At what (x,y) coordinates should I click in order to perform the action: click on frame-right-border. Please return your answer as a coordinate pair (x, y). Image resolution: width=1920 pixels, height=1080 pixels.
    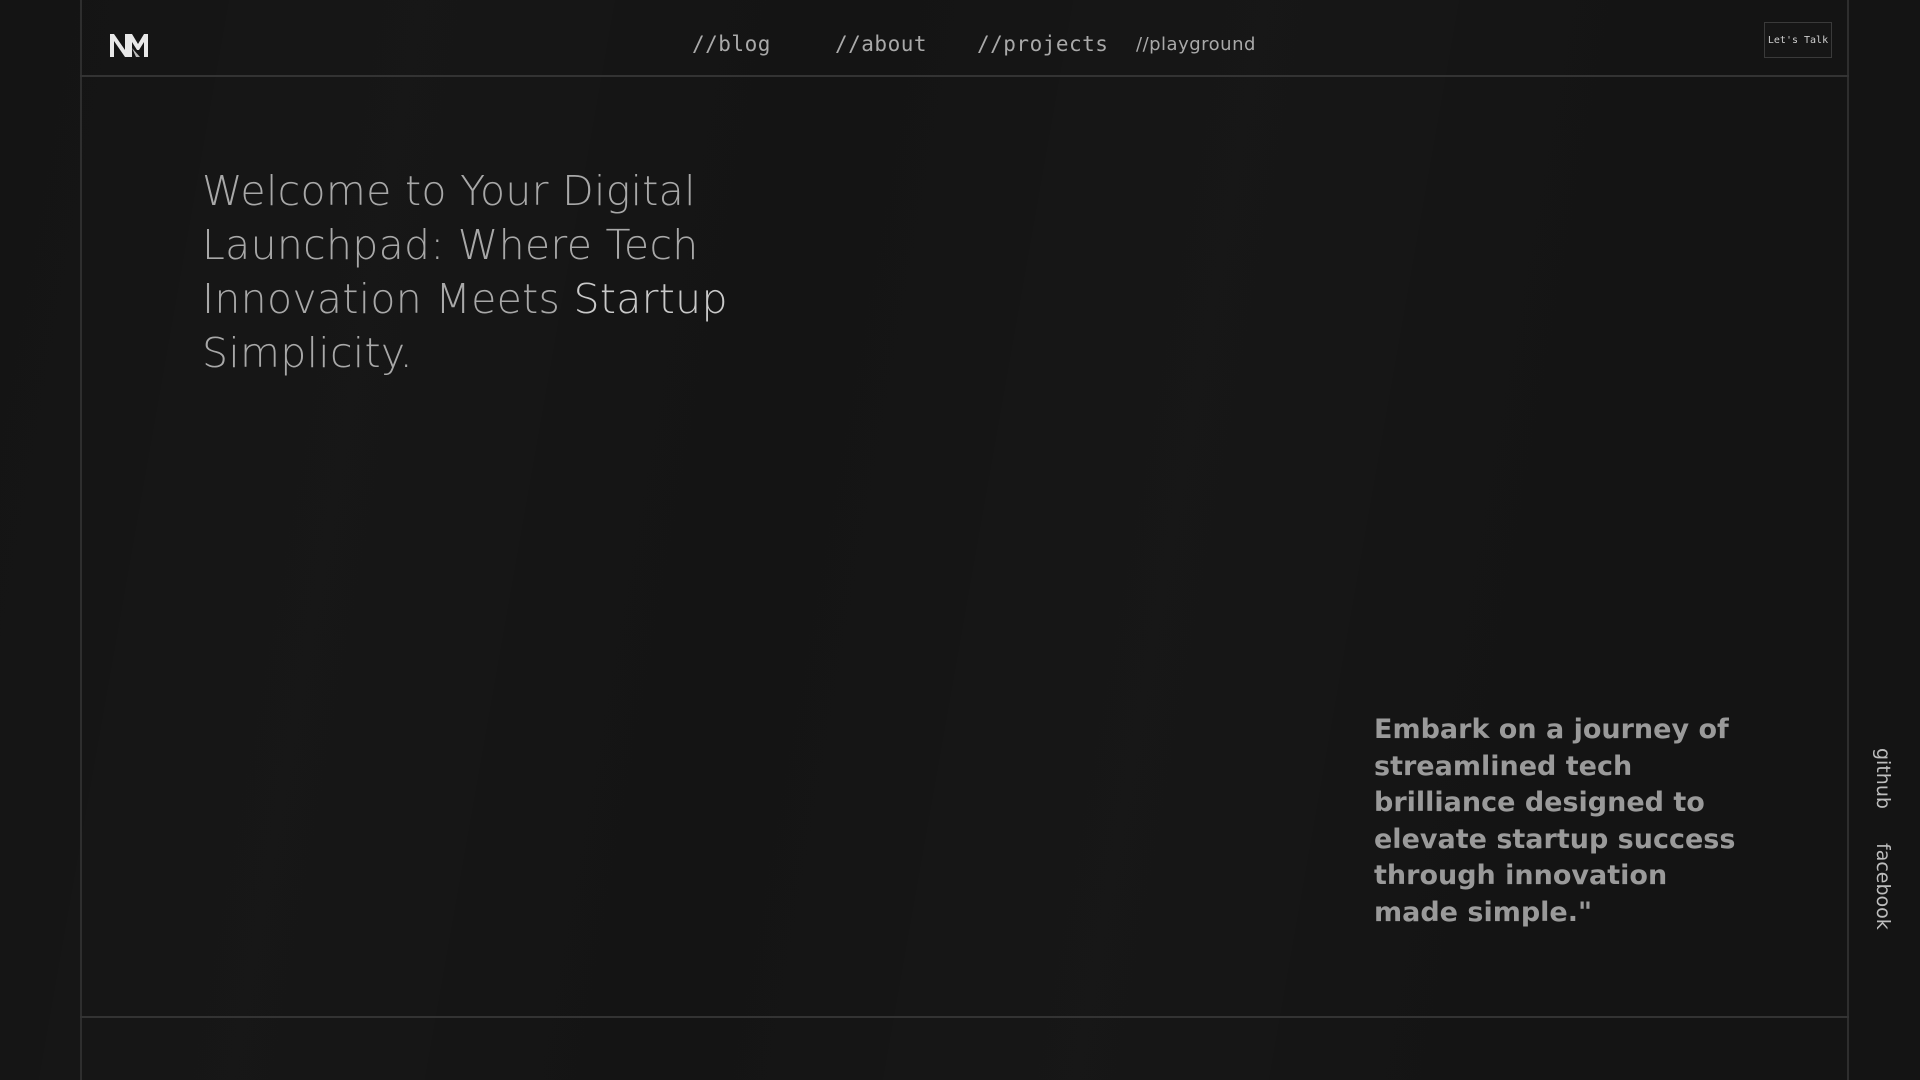
    Looking at the image, I should click on (1848, 540).